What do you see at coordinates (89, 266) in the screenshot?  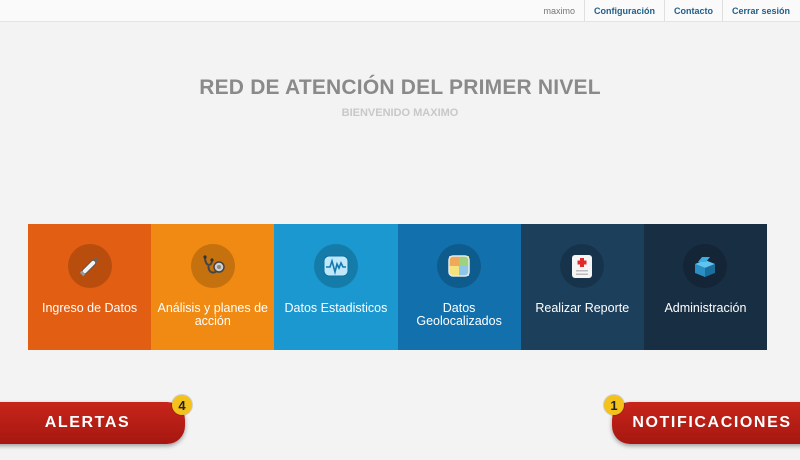 I see `pen-icon` at bounding box center [89, 266].